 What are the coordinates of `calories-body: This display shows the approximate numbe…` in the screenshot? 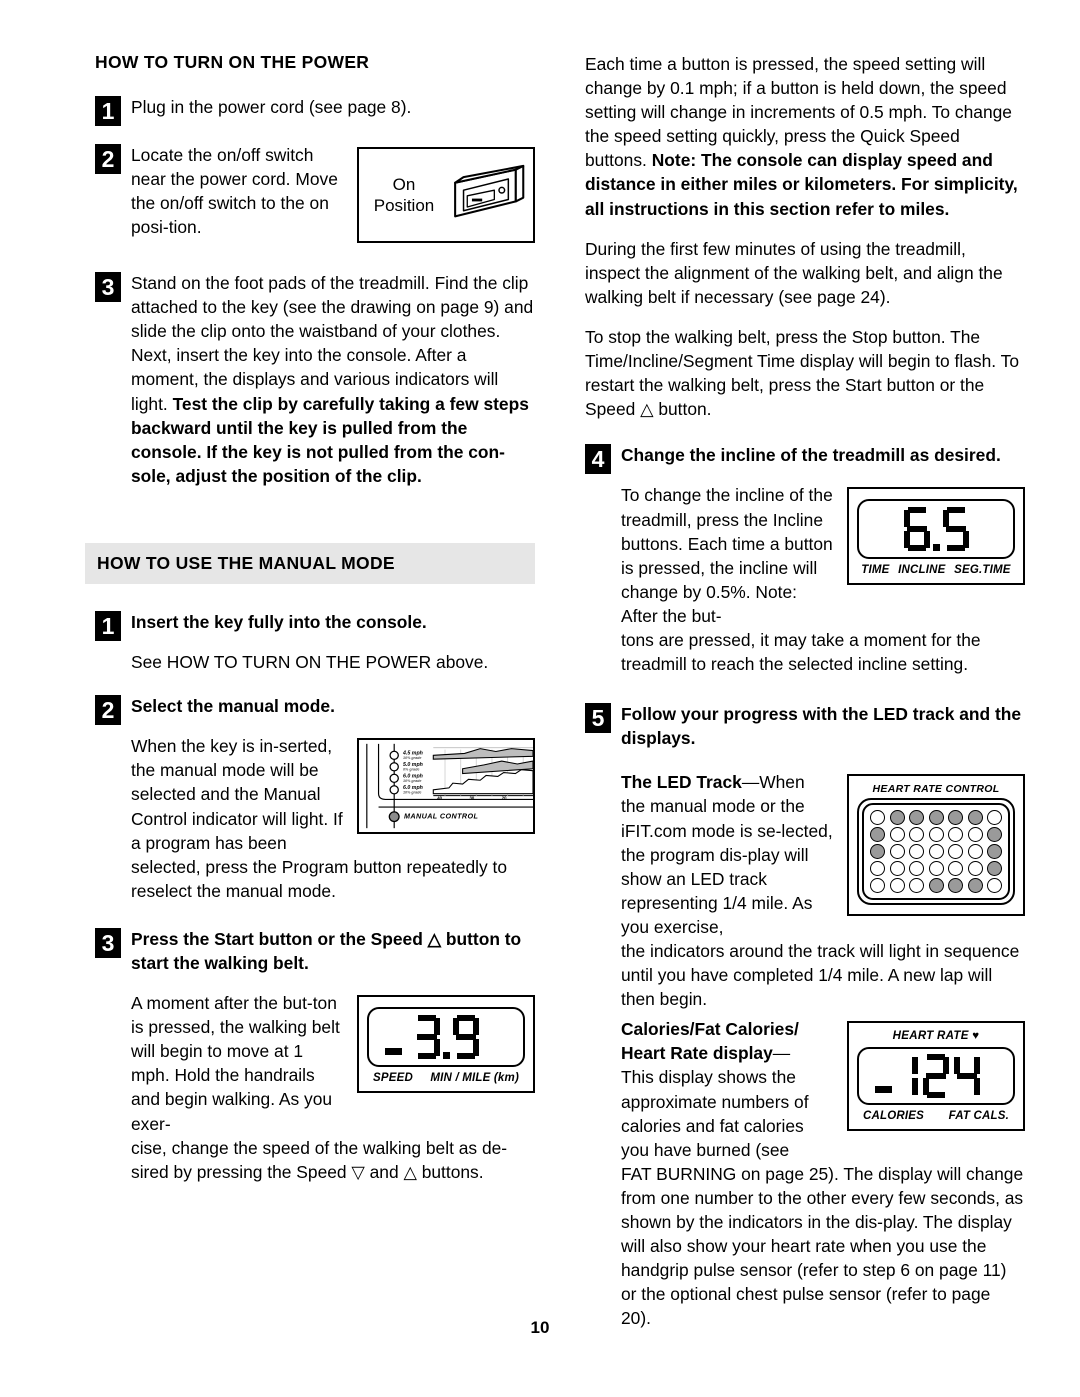 It's located at (715, 1113).